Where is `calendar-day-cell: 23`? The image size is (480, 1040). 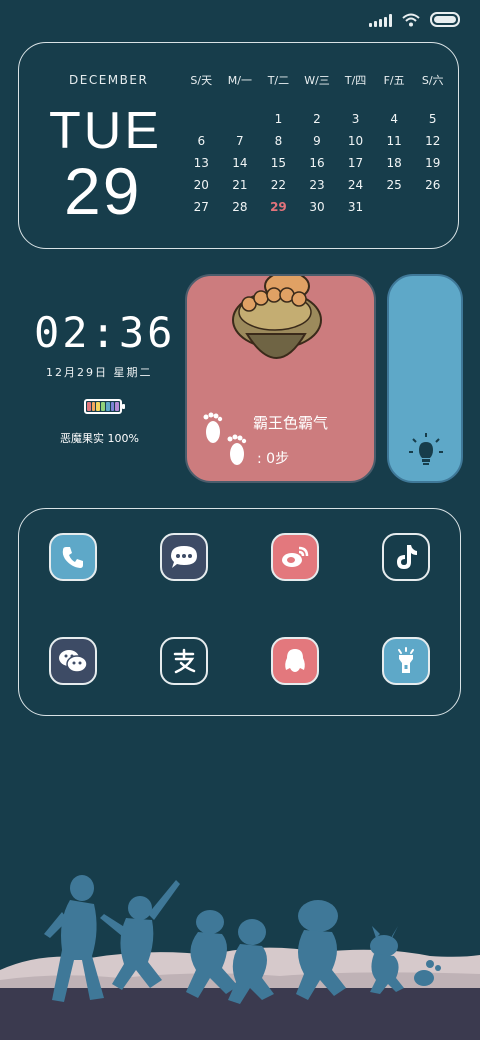 calendar-day-cell: 23 is located at coordinates (317, 185).